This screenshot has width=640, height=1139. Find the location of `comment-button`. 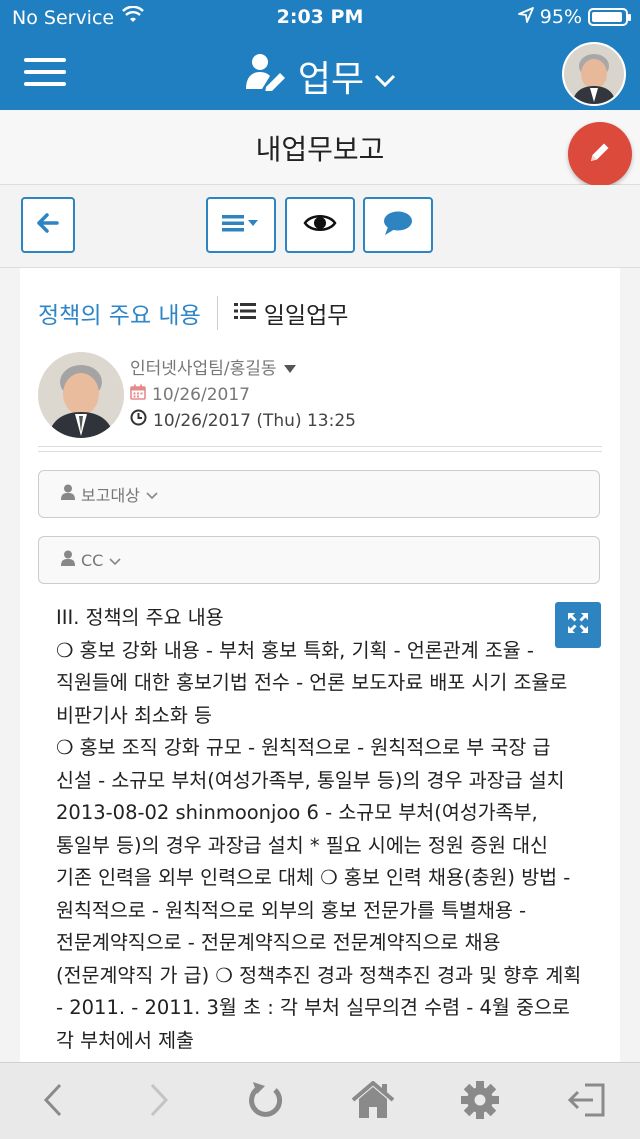

comment-button is located at coordinates (398, 225).